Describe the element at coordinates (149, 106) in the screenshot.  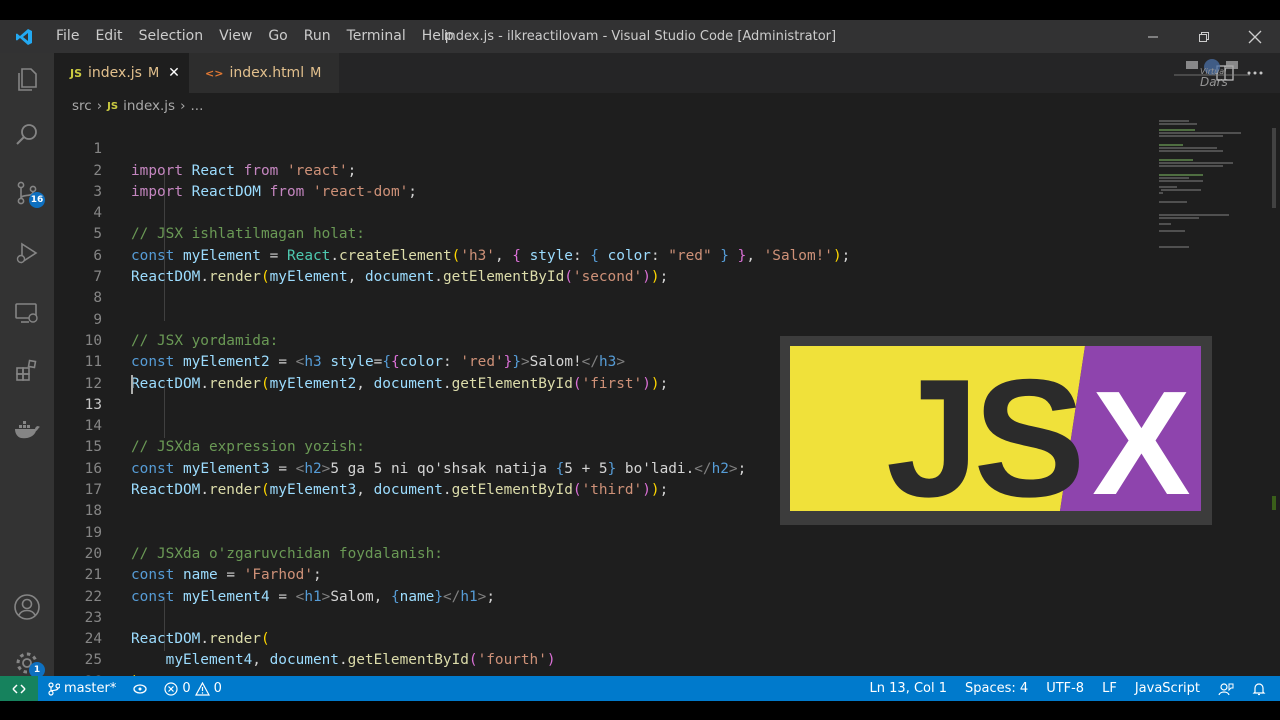
I see `breadcrumb-file: index.js` at that location.